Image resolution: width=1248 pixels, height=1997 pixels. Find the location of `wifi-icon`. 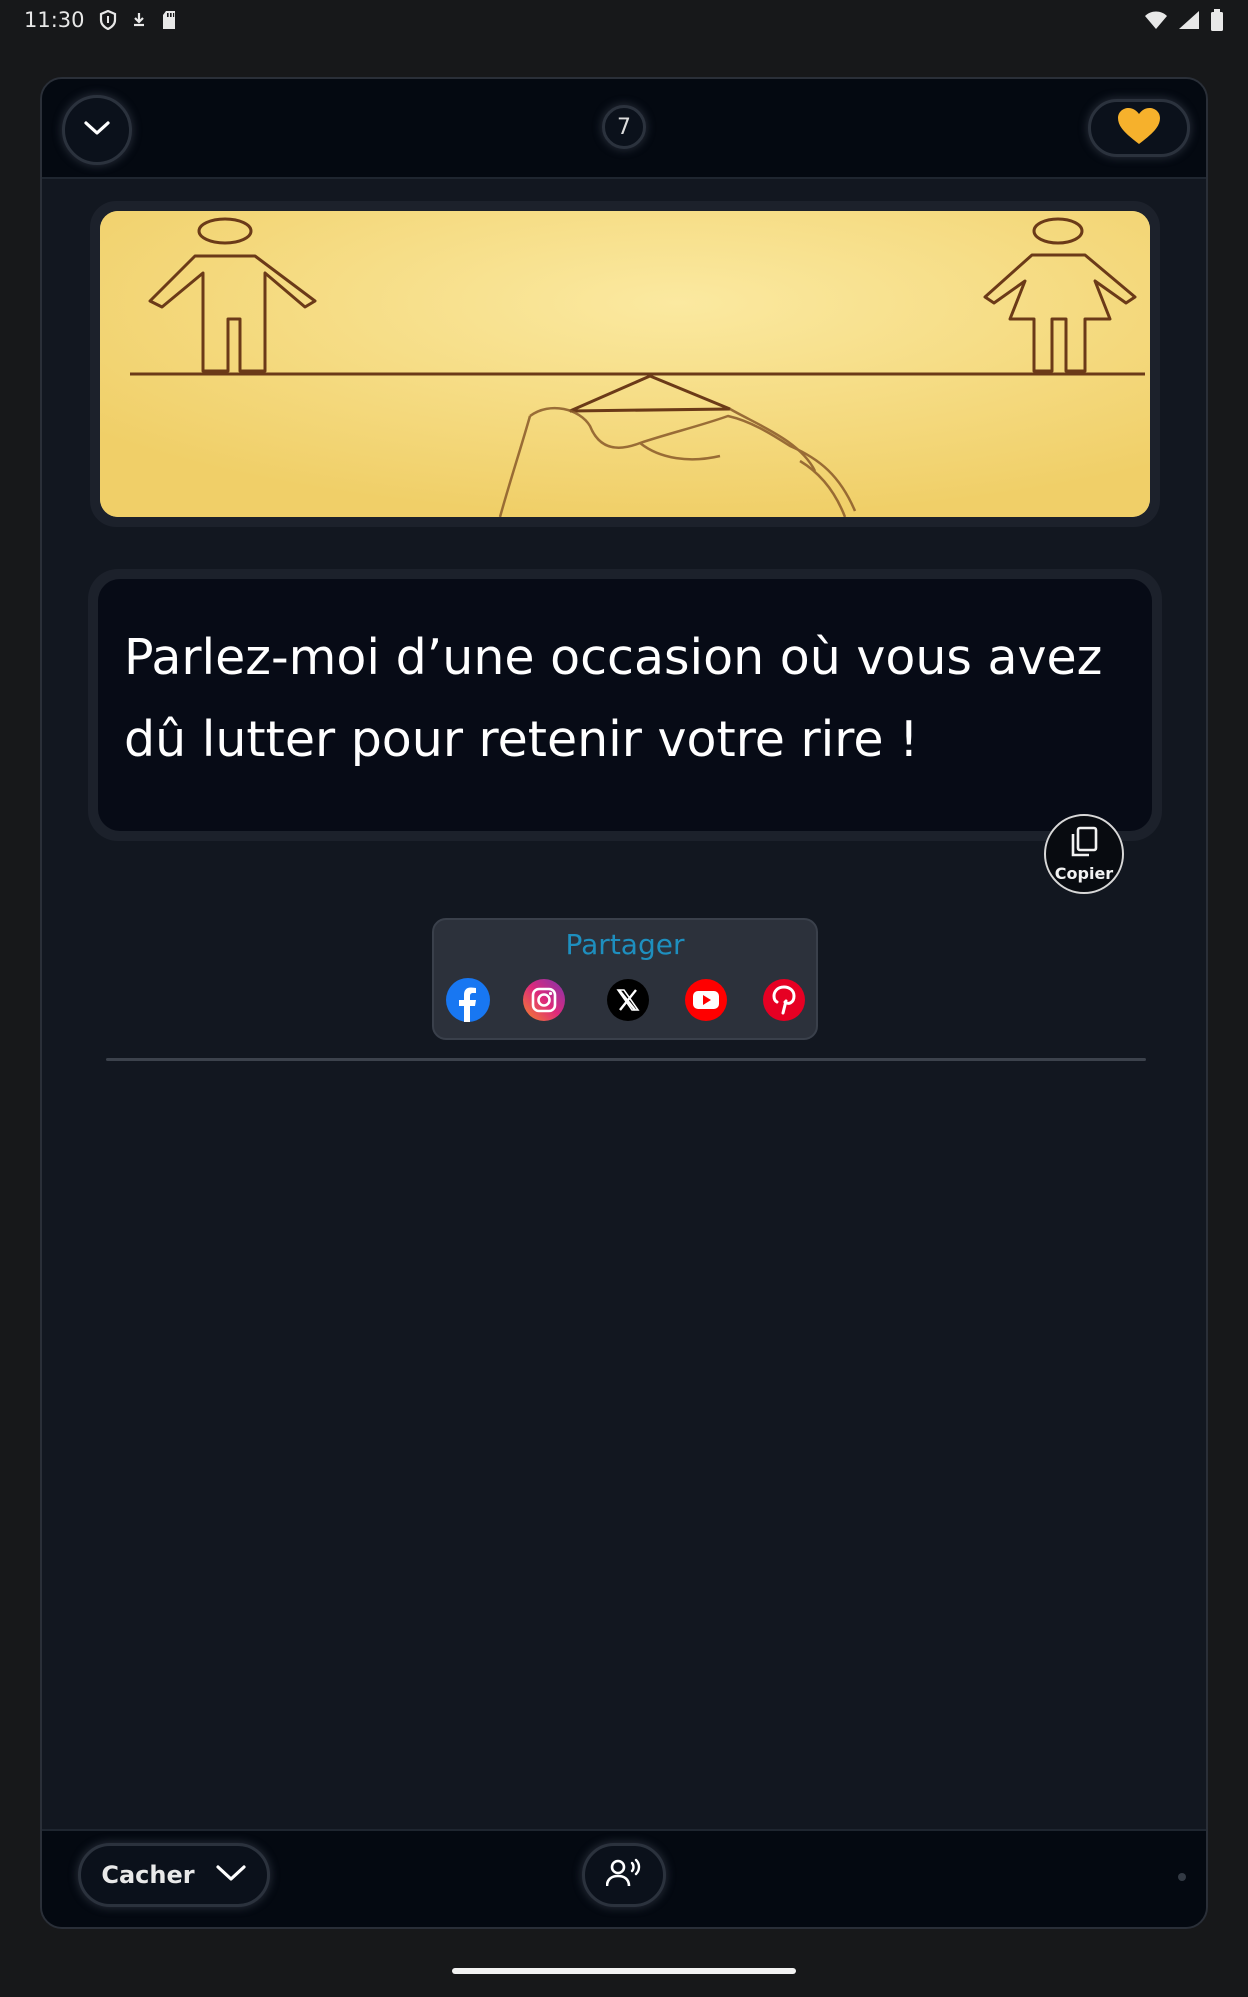

wifi-icon is located at coordinates (1156, 20).